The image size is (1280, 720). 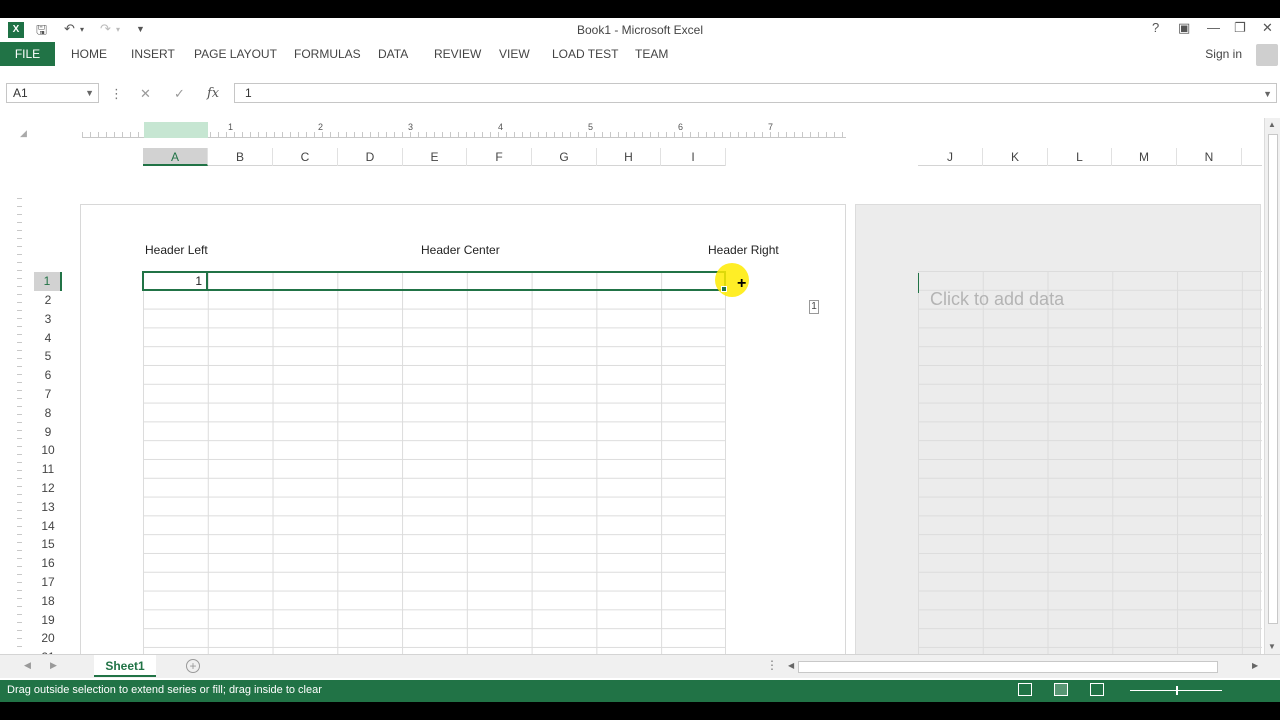 I want to click on row-header-20: 20, so click(x=48, y=638).